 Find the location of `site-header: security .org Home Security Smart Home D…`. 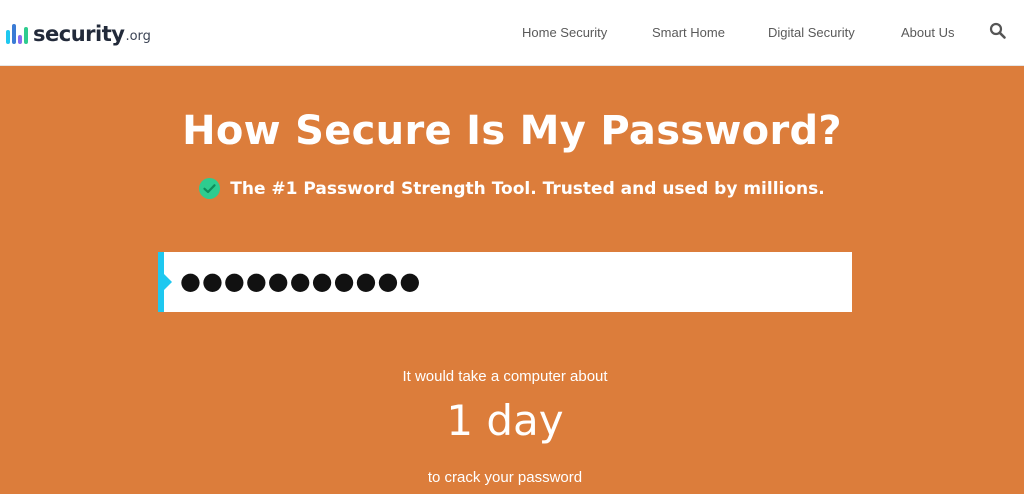

site-header: security .org Home Security Smart Home D… is located at coordinates (512, 33).